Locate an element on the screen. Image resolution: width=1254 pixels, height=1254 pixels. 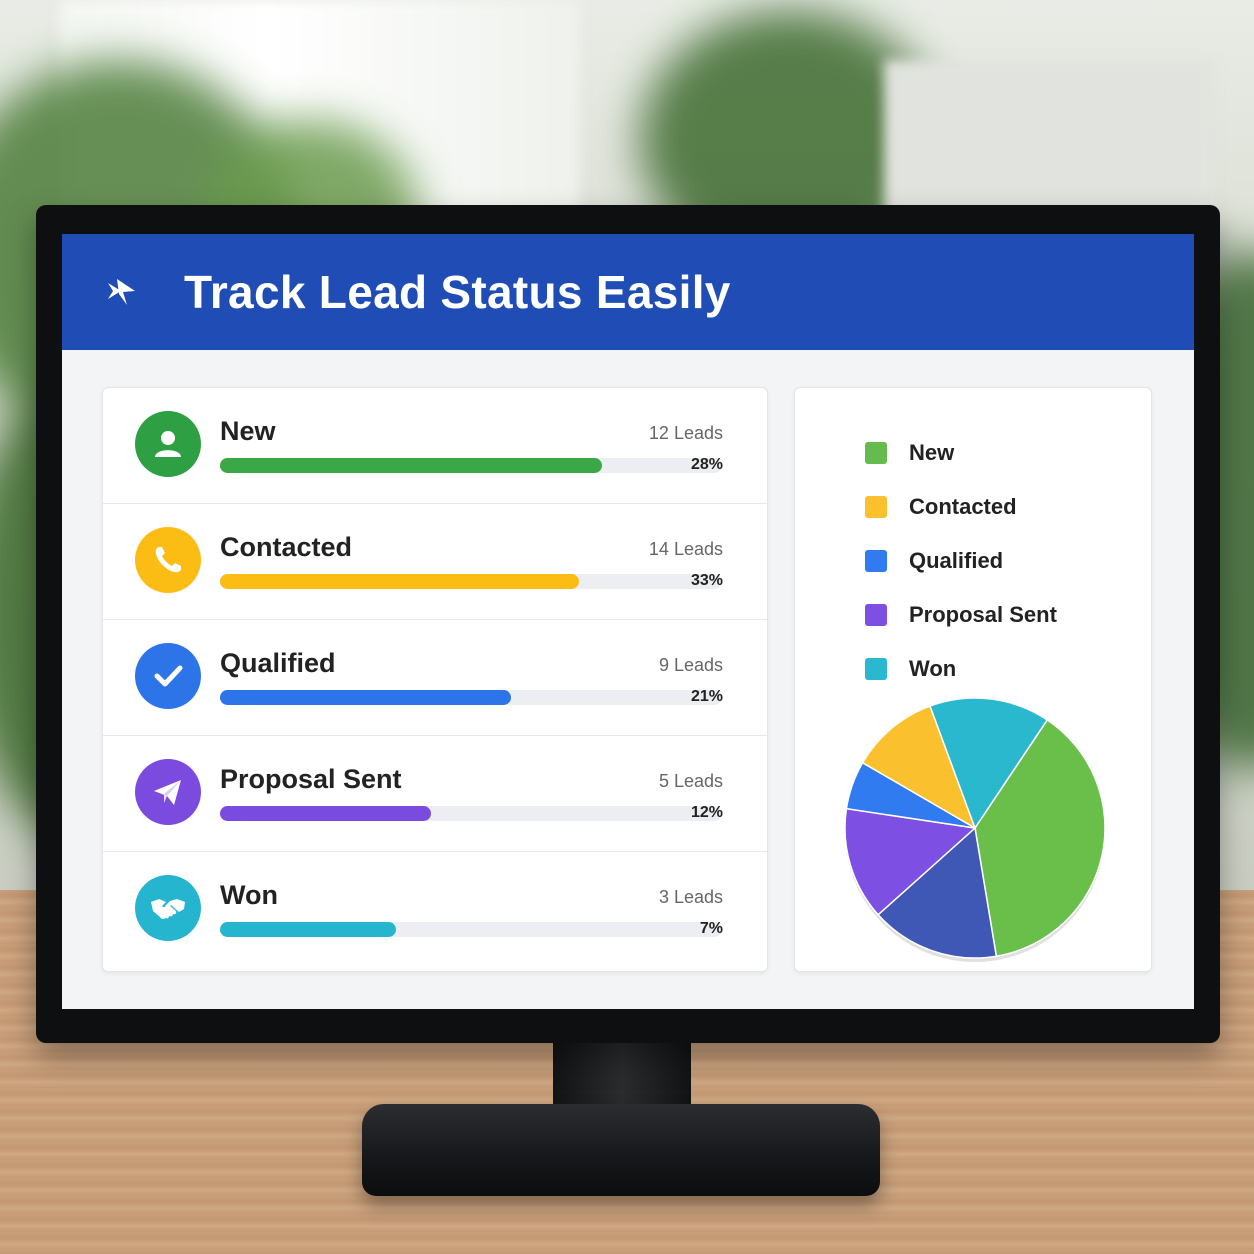
status-row-qualified: Qualified 9 Leads 21% is located at coordinates (435, 678).